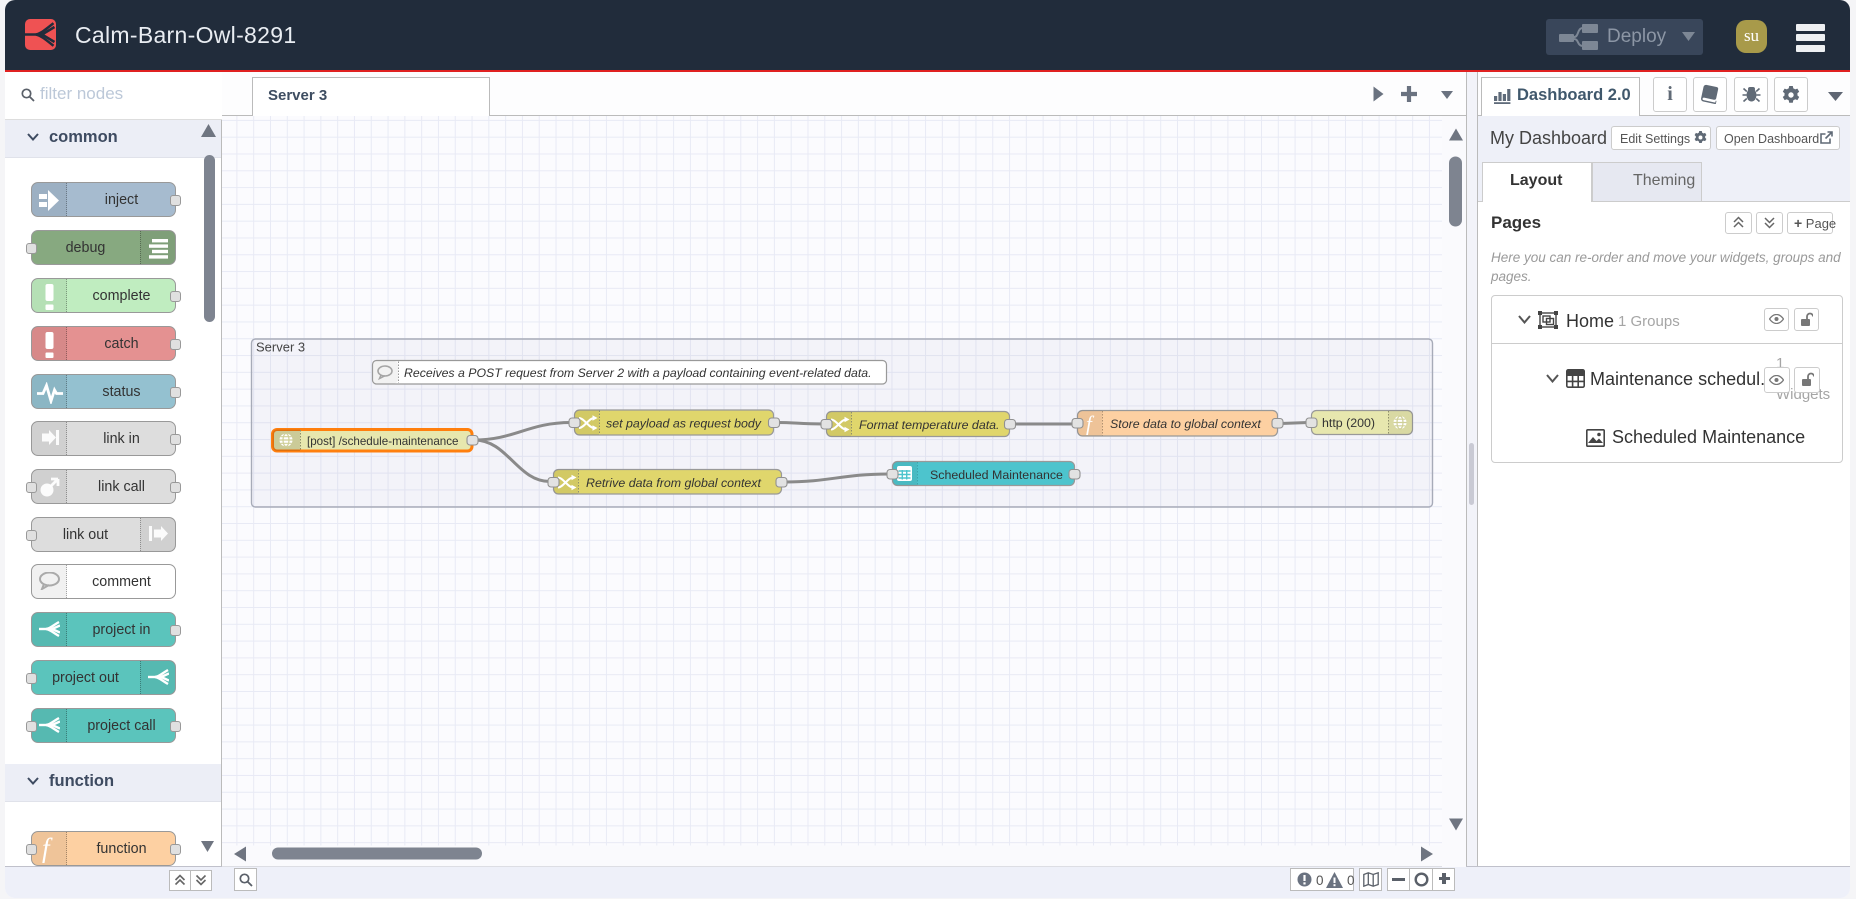 Image resolution: width=1856 pixels, height=899 pixels. I want to click on svg-text: Store data to global context, so click(1185, 424).